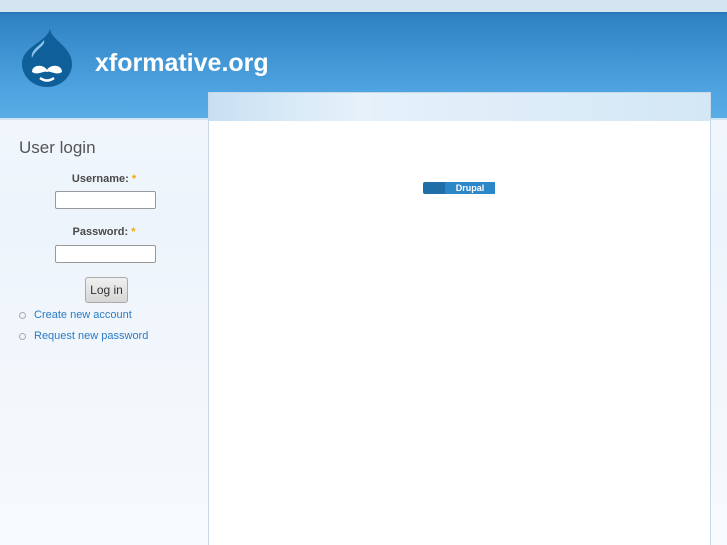  What do you see at coordinates (57, 147) in the screenshot?
I see `block-title: User login` at bounding box center [57, 147].